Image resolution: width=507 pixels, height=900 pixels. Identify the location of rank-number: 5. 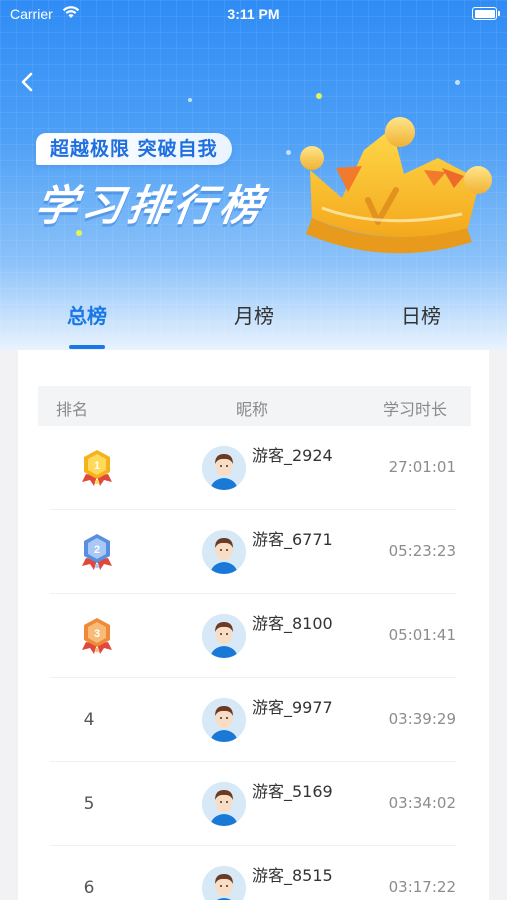
(89, 804).